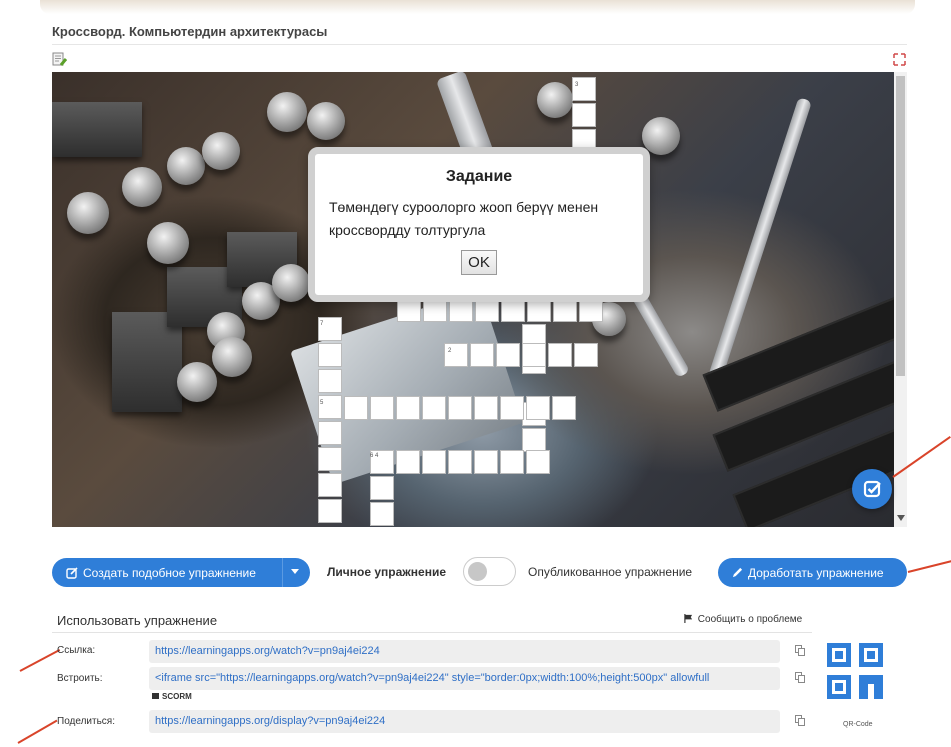  What do you see at coordinates (72, 572) in the screenshot?
I see `edit-icon` at bounding box center [72, 572].